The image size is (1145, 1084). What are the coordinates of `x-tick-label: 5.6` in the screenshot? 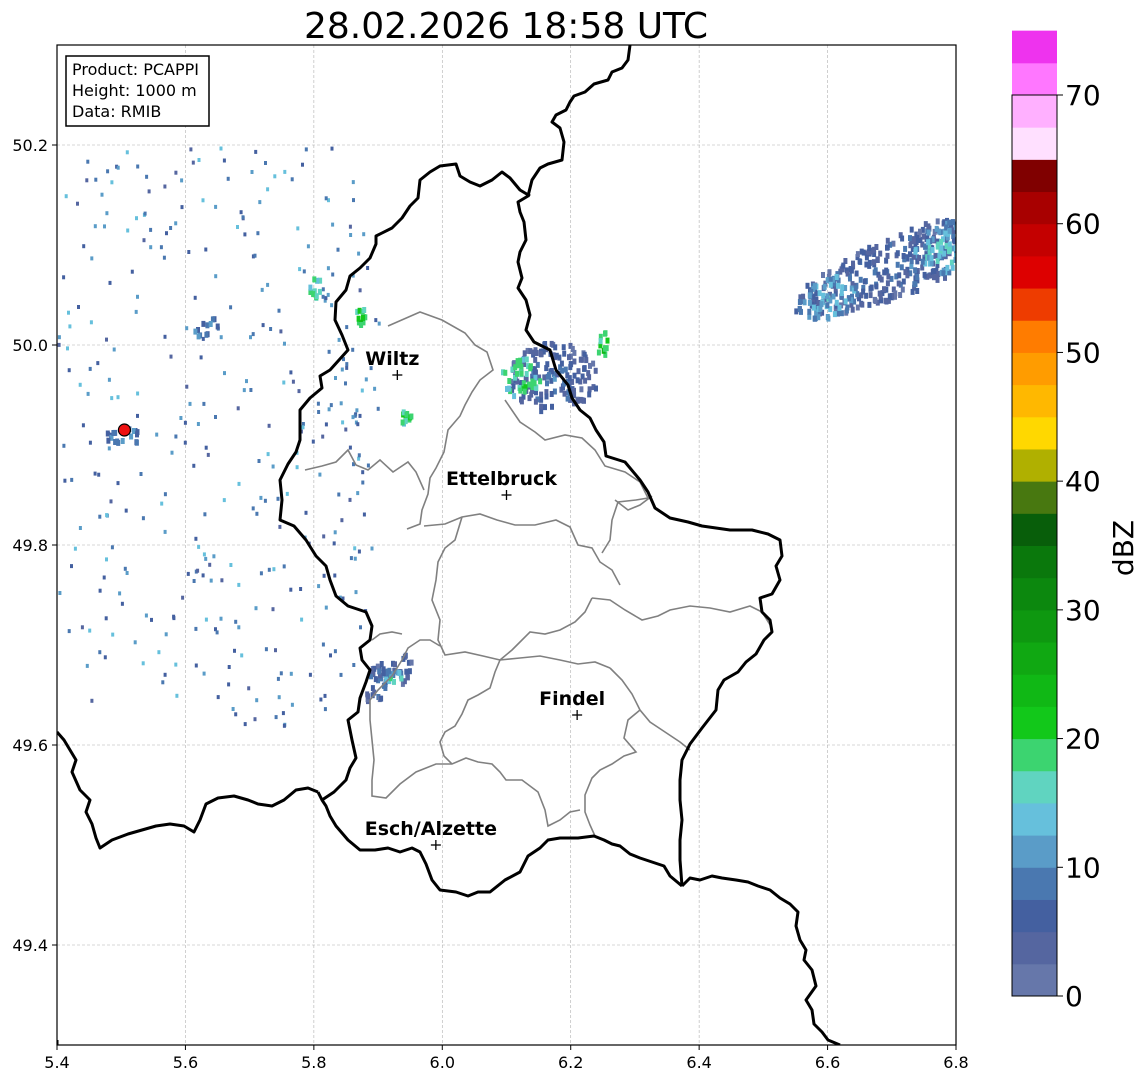 It's located at (185, 1062).